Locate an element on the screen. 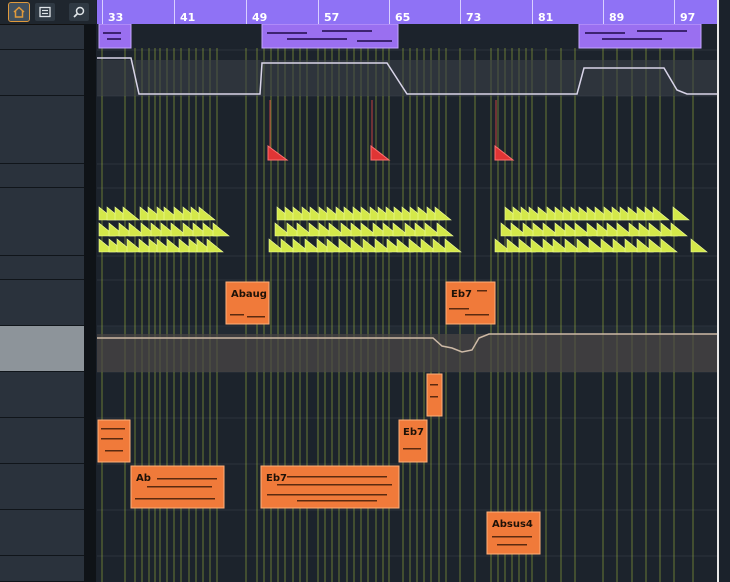 The image size is (730, 582). home-folder-button is located at coordinates (19, 12).